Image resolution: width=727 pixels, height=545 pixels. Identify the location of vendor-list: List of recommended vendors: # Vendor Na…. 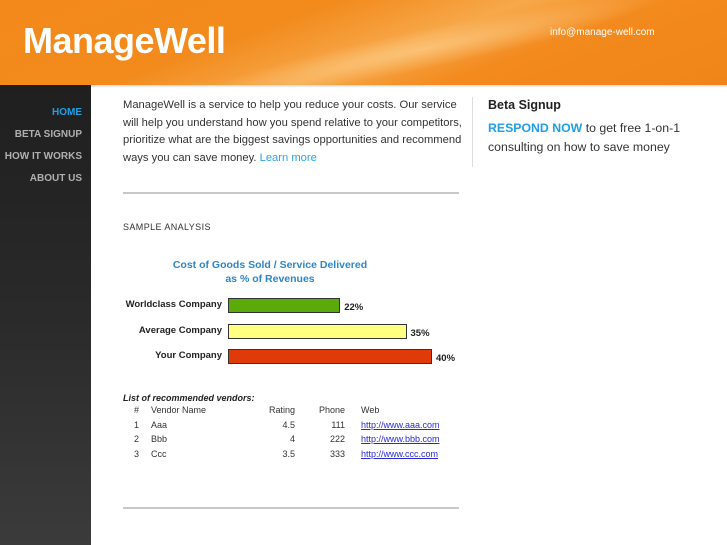
(293, 428).